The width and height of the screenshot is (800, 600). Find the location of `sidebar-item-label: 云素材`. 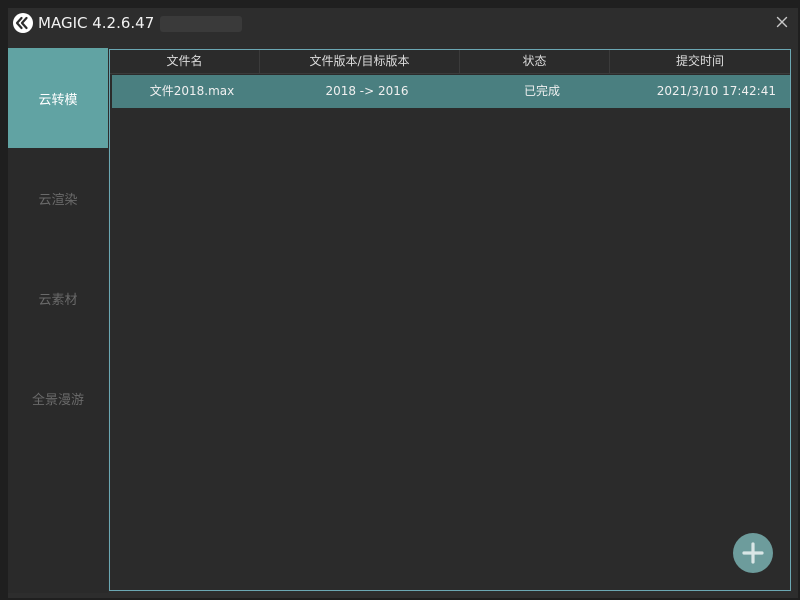

sidebar-item-label: 云素材 is located at coordinates (58, 300).